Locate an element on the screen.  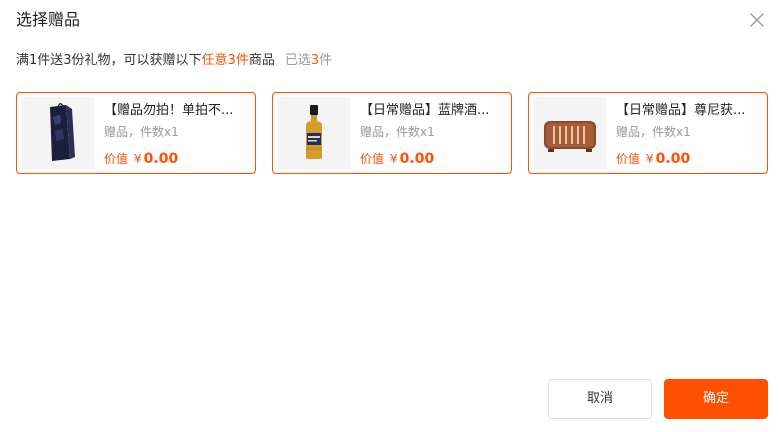
selected-prefix: 已选 is located at coordinates (297, 60).